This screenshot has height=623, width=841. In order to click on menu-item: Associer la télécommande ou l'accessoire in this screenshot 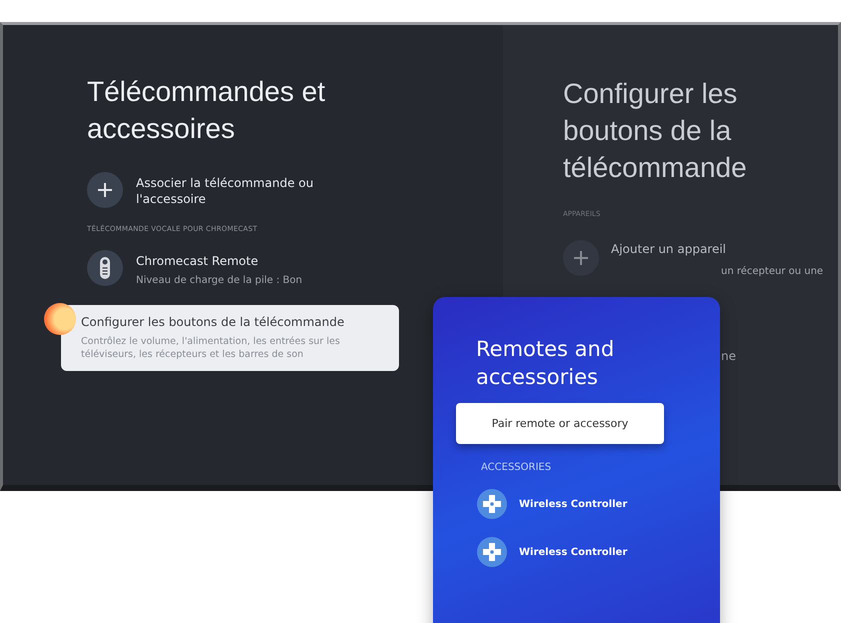, I will do `click(295, 190)`.